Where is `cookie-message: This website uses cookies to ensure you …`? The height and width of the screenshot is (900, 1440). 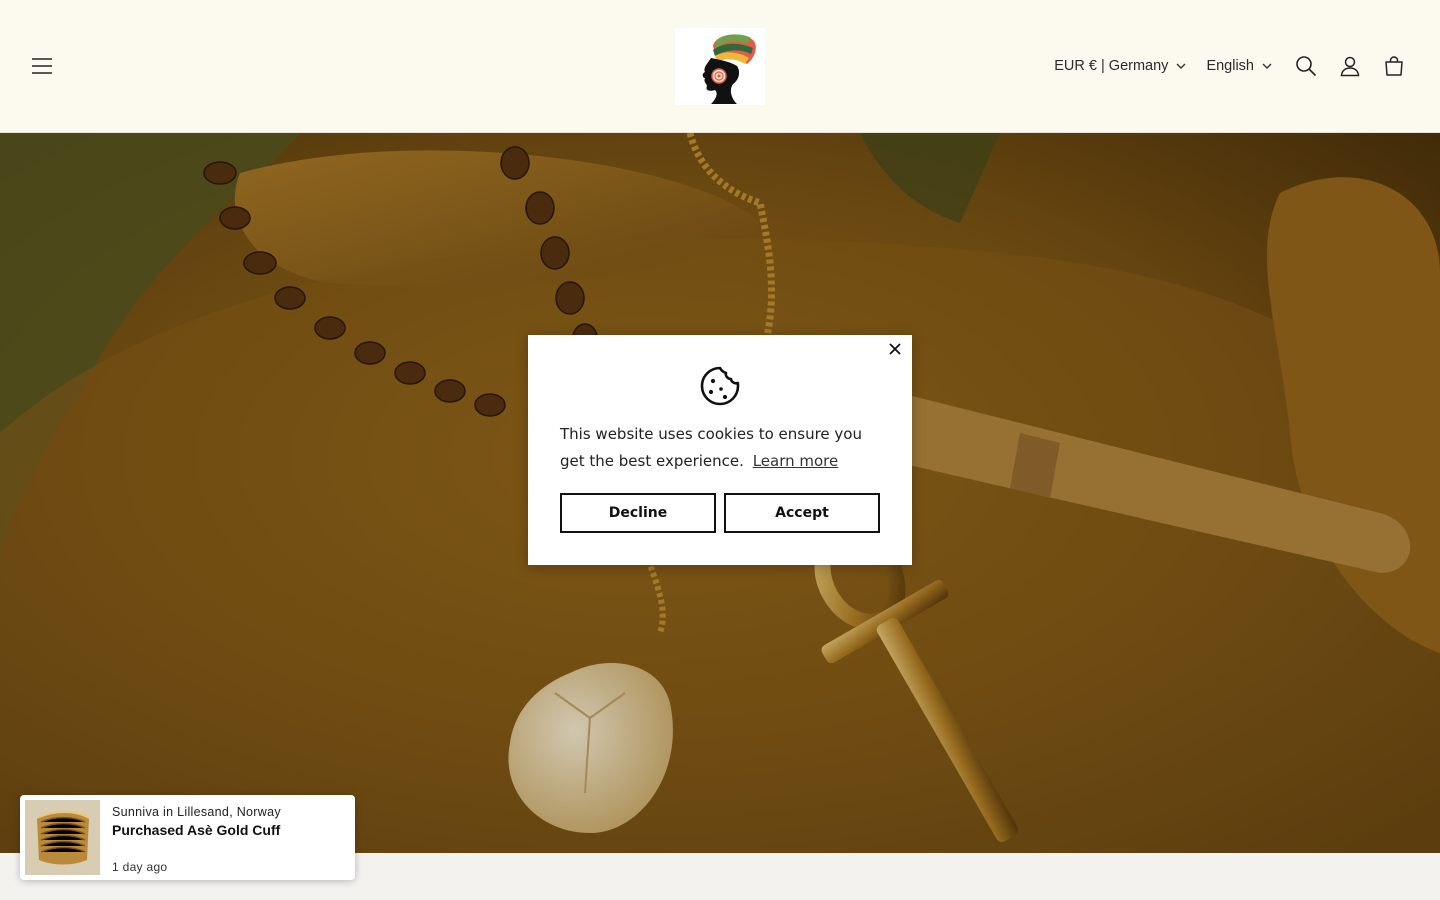
cookie-message: This website uses cookies to ensure you … is located at coordinates (725, 448).